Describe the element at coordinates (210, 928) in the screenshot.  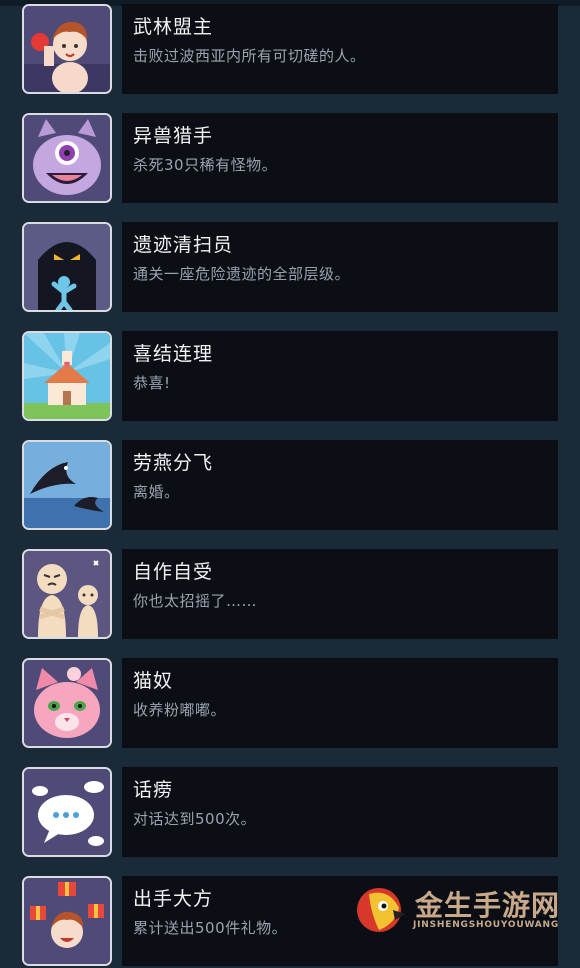
I see `achievement-desc: 累计送出500件礼物。` at that location.